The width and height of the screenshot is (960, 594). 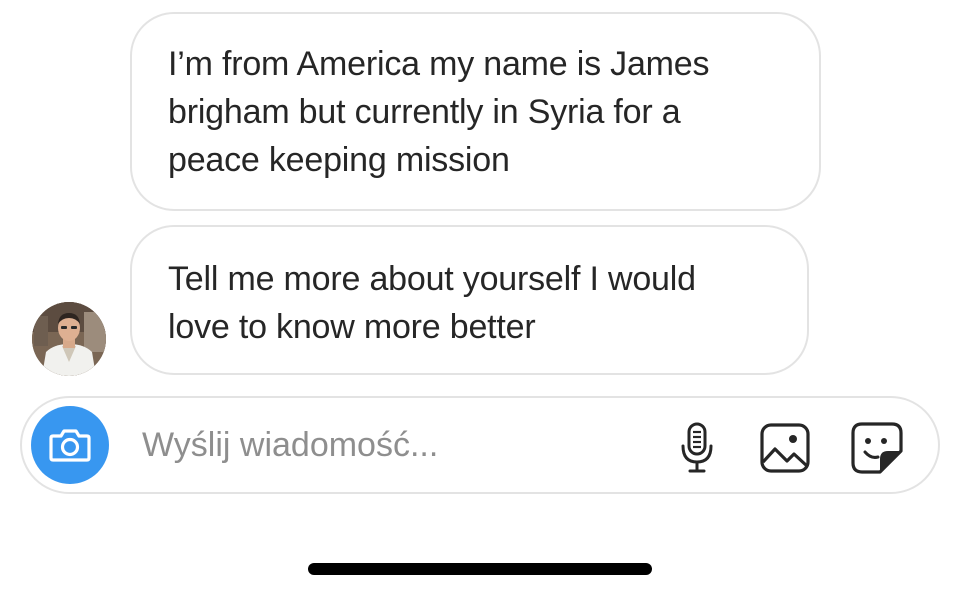 What do you see at coordinates (432, 279) in the screenshot?
I see `message-text-line: Tell me more about yourself I would` at bounding box center [432, 279].